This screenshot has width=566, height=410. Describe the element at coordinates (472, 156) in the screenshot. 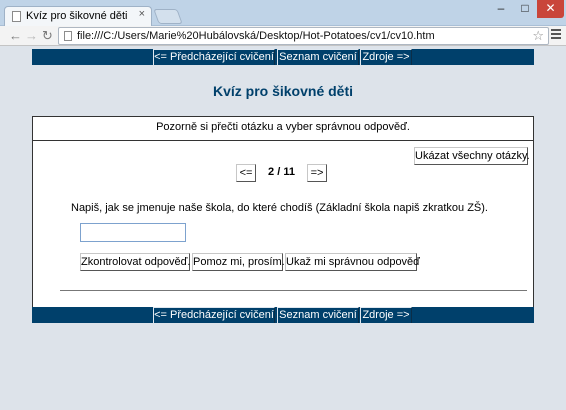

I see `show-all-questions-button: Ukázat všechny otázky.` at that location.